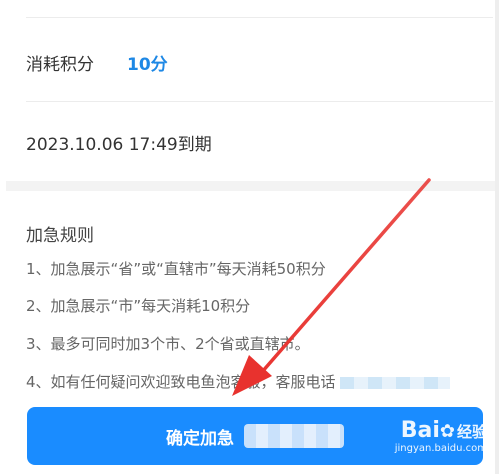  What do you see at coordinates (420, 430) in the screenshot?
I see `watermark-logo: Bai` at bounding box center [420, 430].